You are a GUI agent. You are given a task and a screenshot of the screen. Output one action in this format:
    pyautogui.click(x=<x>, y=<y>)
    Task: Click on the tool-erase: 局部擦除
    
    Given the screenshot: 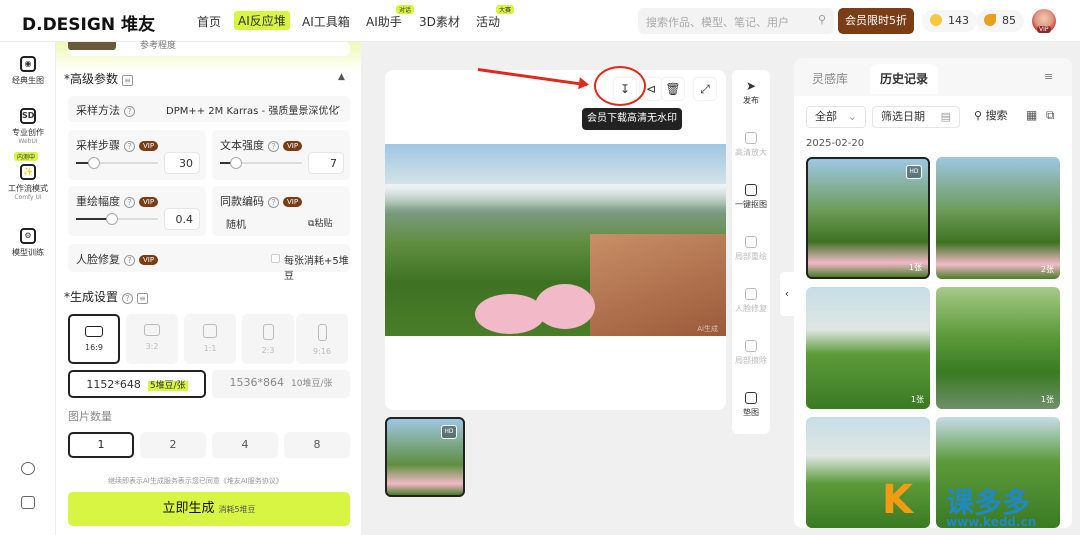 What is the action you would take?
    pyautogui.click(x=751, y=353)
    